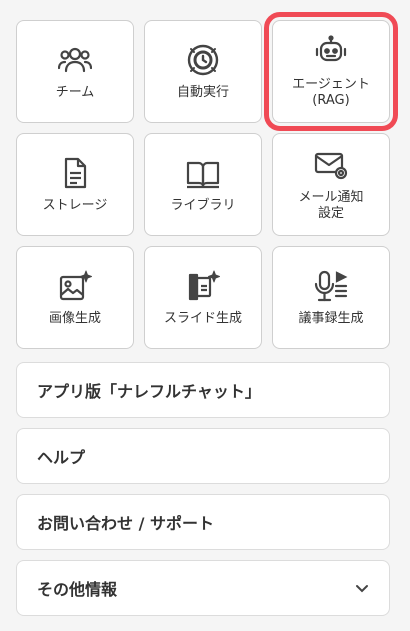 This screenshot has height=631, width=410. I want to click on tile-mail-settings: メール通知 設定, so click(331, 184).